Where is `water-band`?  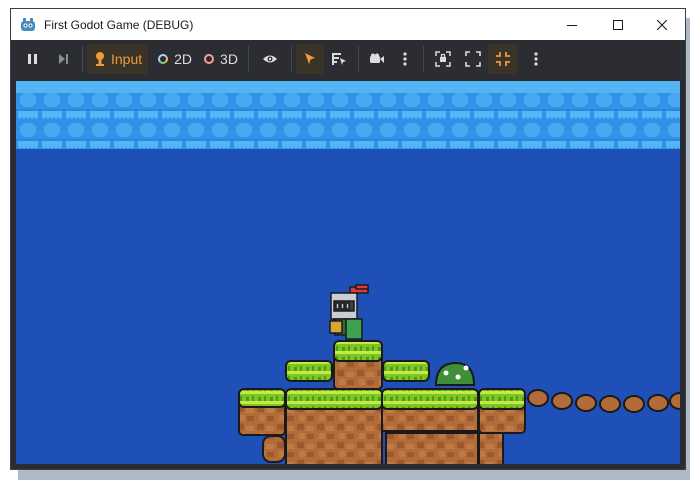
water-band is located at coordinates (348, 120).